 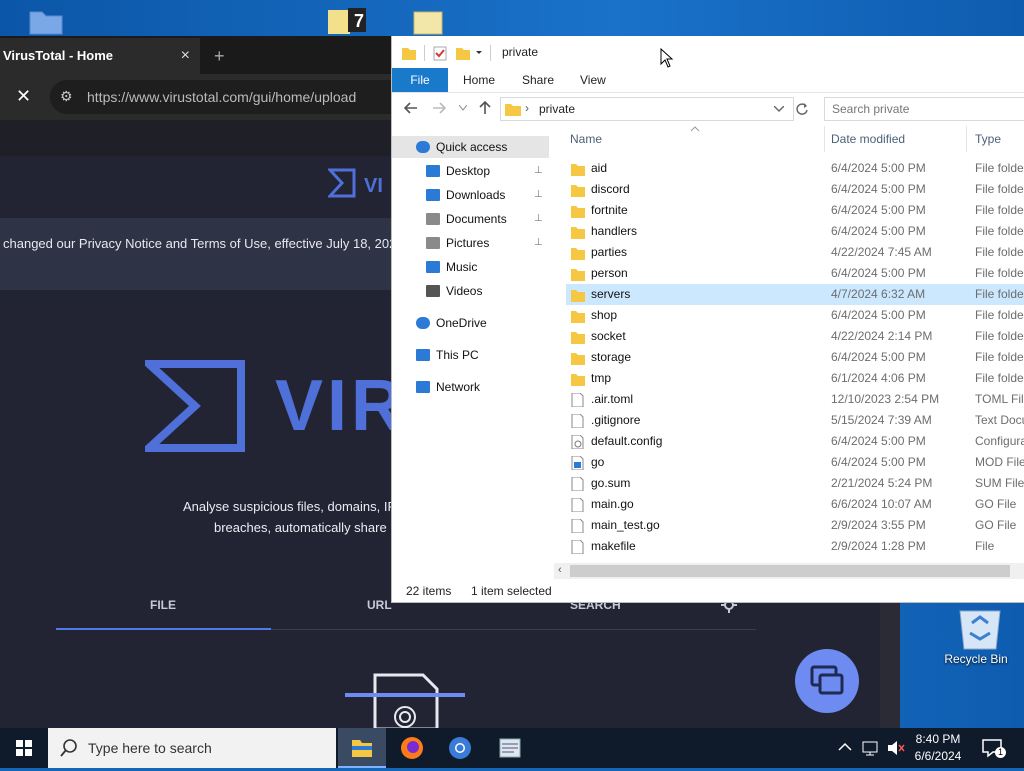 I want to click on tab-close-icon: ×, so click(x=185, y=56).